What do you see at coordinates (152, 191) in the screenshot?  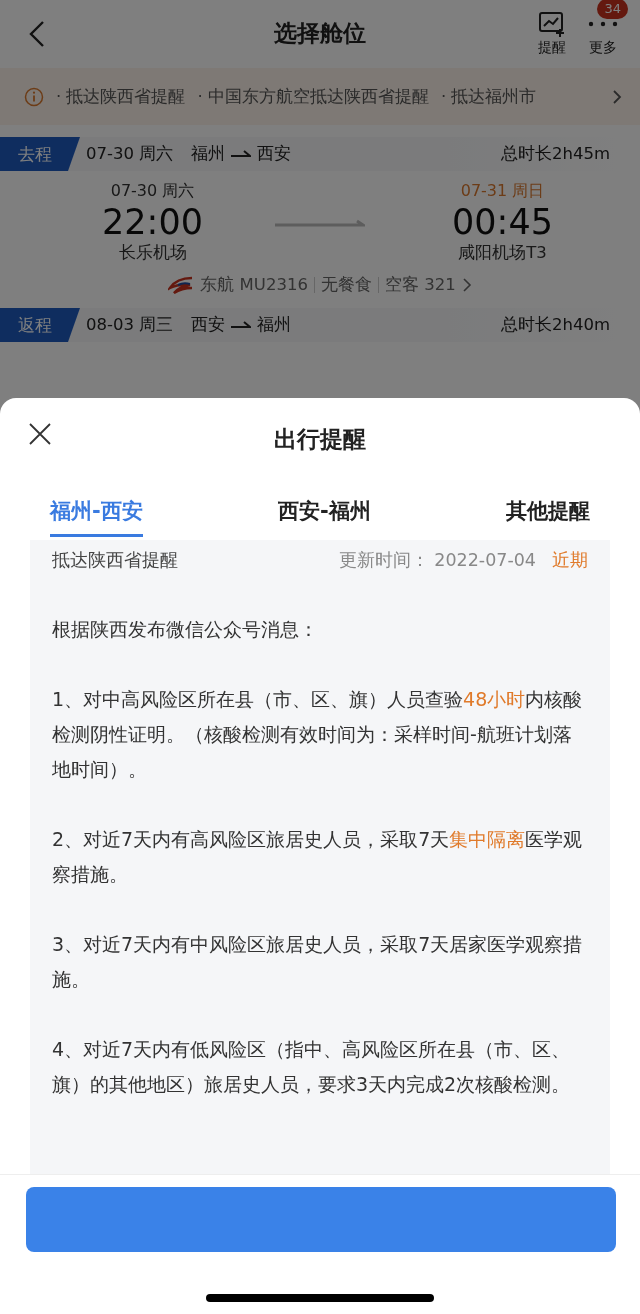 I see `depart-date: 07-30 周六` at bounding box center [152, 191].